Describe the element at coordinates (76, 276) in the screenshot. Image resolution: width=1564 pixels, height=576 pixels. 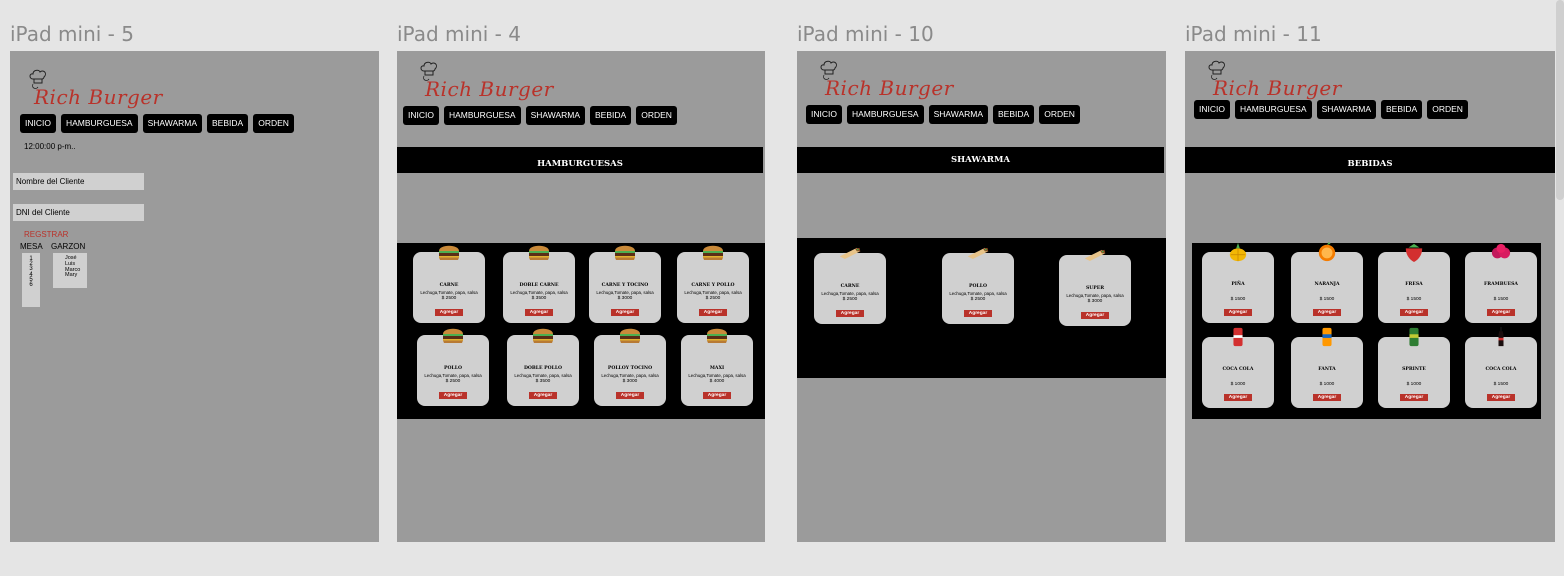
I see `garzon-item: Mary` at that location.